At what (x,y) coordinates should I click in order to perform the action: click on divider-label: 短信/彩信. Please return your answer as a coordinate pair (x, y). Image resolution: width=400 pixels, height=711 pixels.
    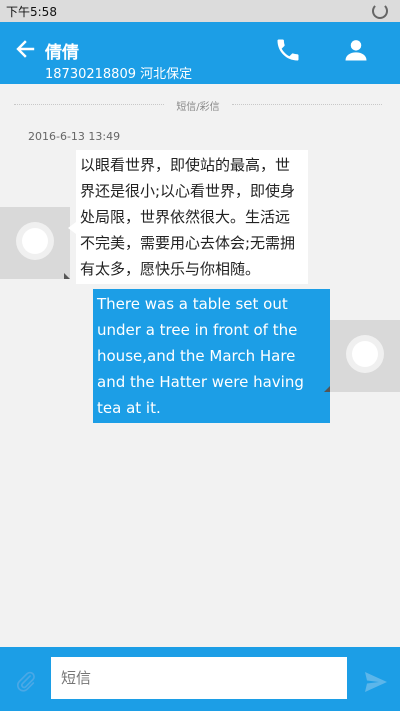
    Looking at the image, I should click on (198, 107).